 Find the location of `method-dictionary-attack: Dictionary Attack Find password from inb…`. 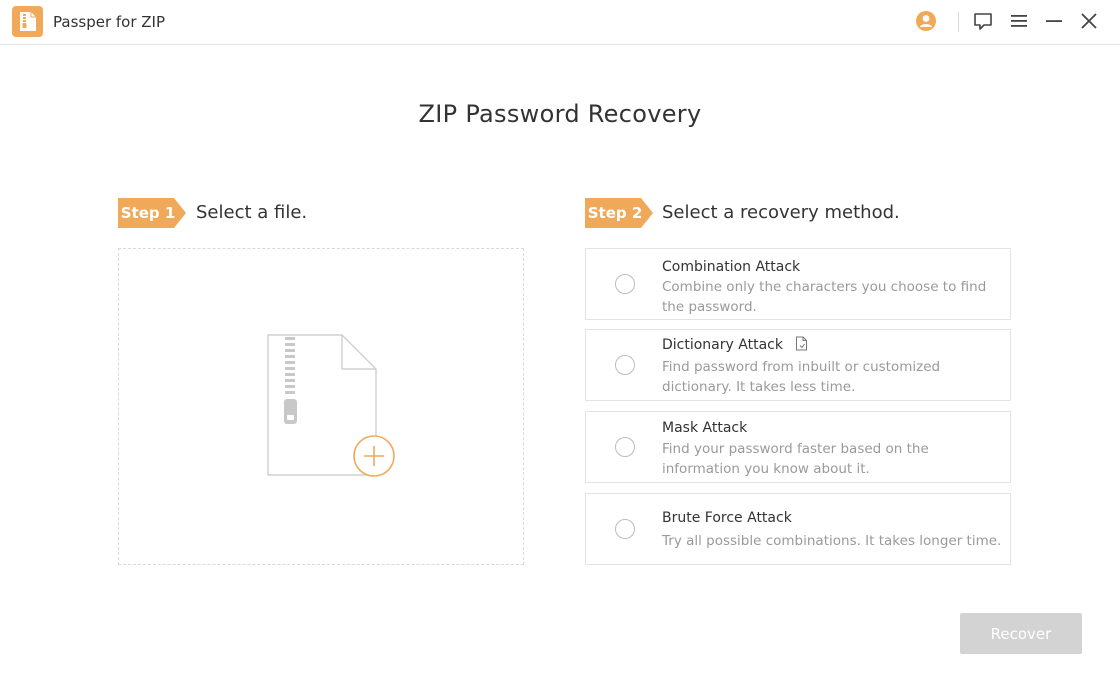

method-dictionary-attack: Dictionary Attack Find password from inb… is located at coordinates (798, 365).